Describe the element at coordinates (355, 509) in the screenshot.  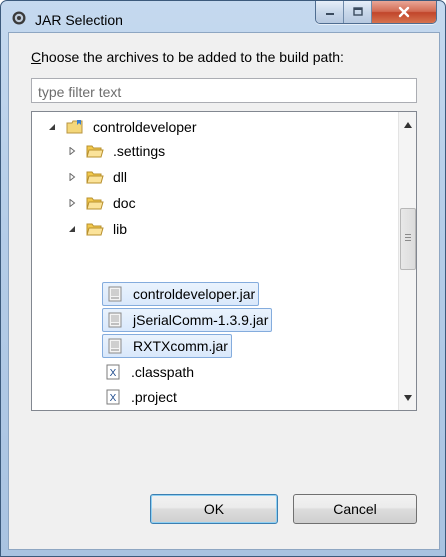
I see `cancel-button: Cancel` at that location.